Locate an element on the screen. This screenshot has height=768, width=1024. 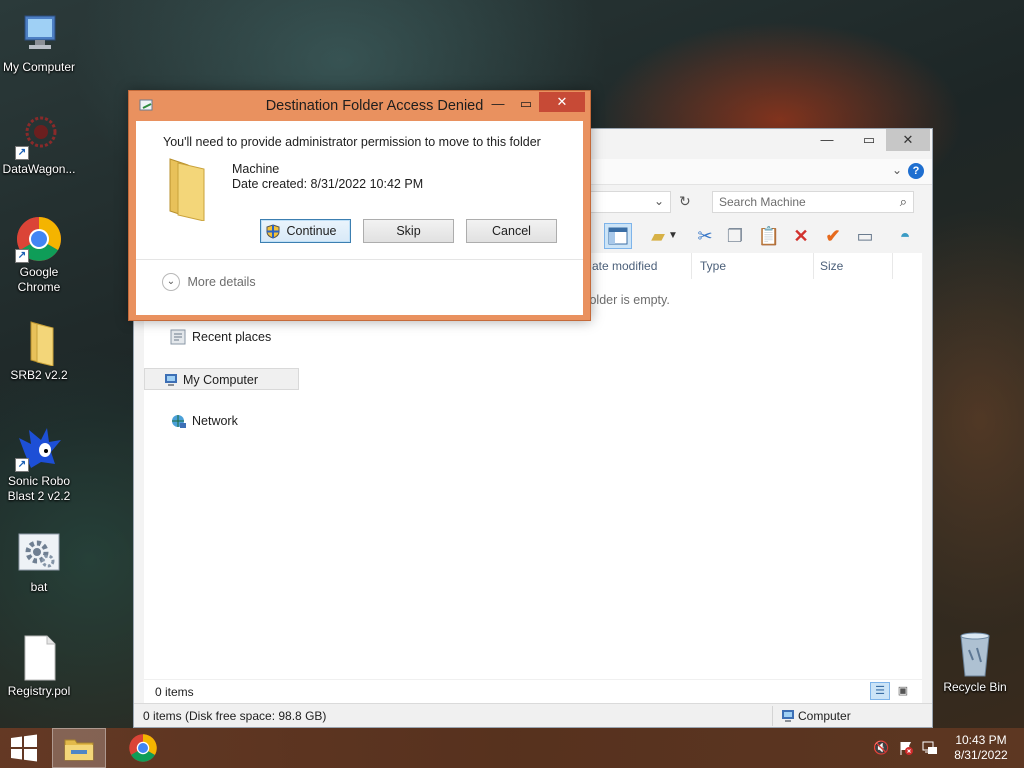
dialog-separator is located at coordinates (359, 259).